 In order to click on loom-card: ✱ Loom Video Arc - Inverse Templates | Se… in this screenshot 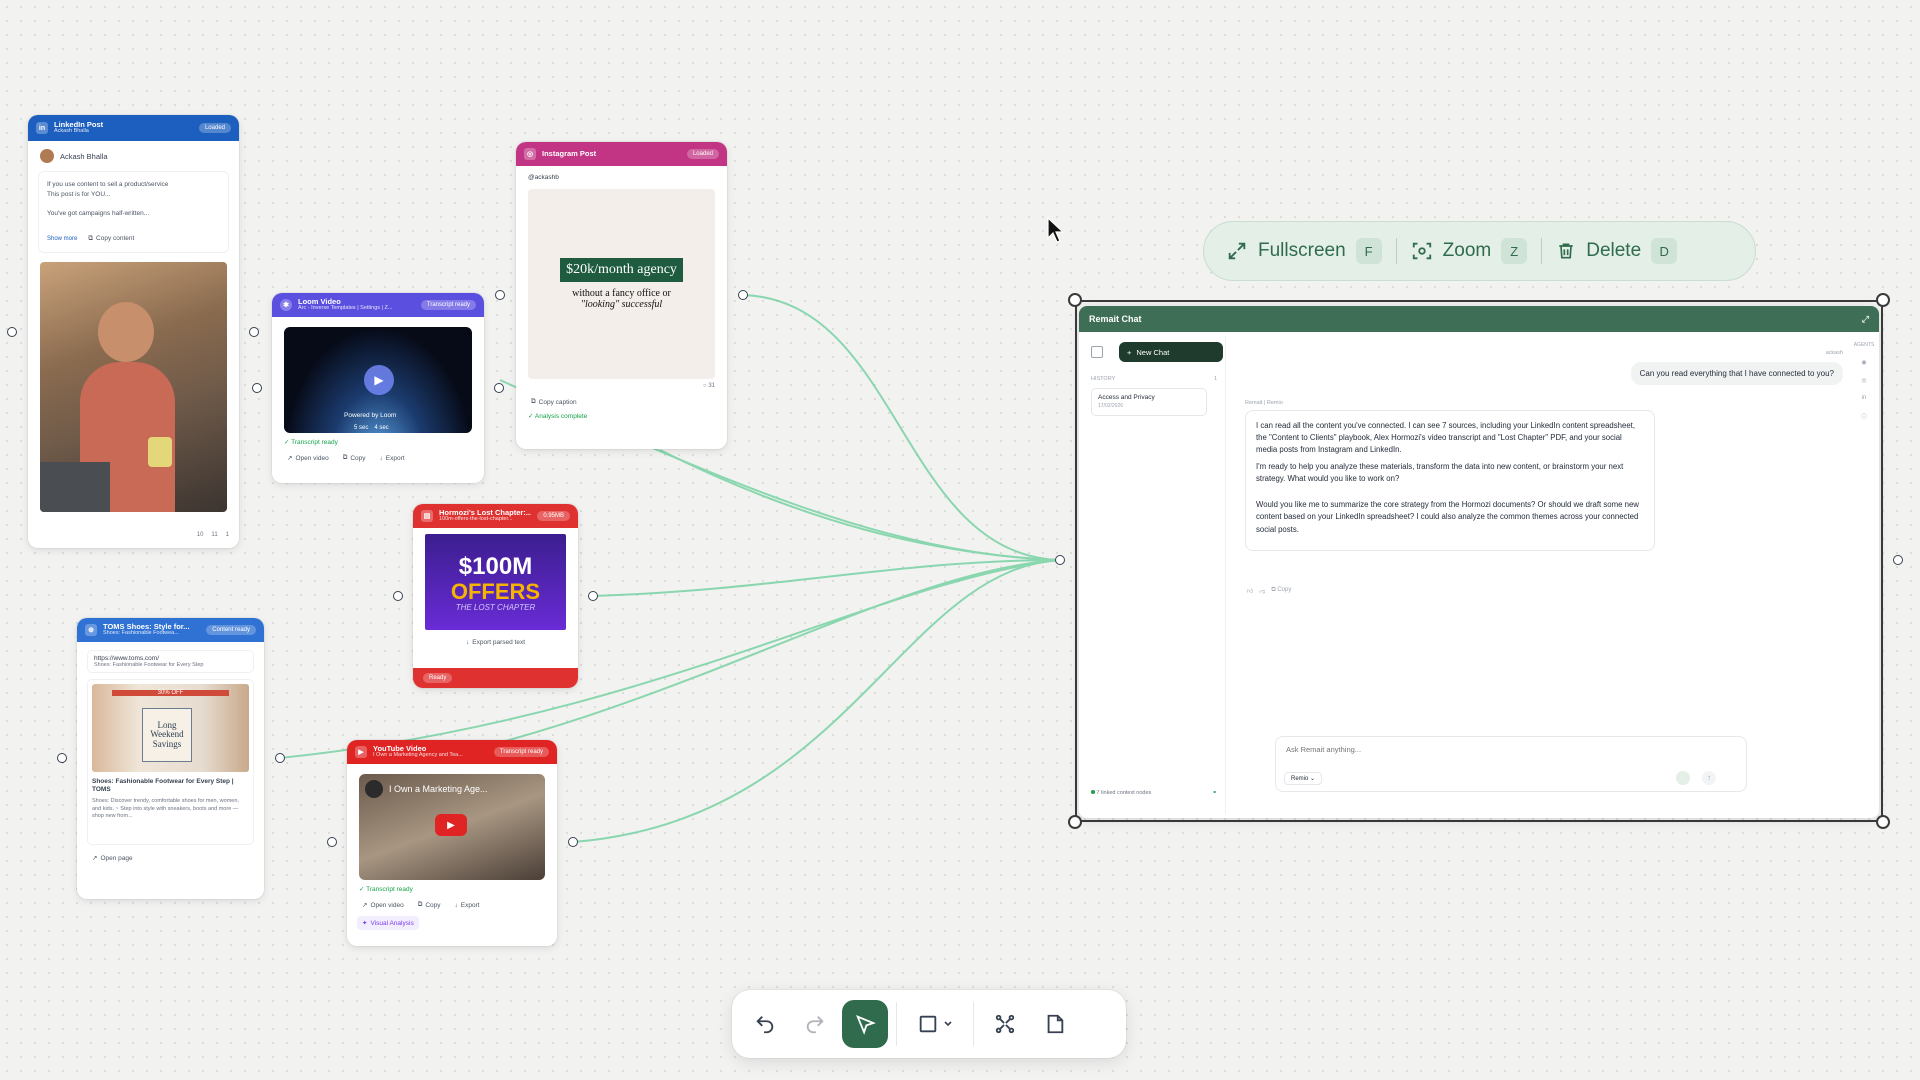, I will do `click(378, 388)`.